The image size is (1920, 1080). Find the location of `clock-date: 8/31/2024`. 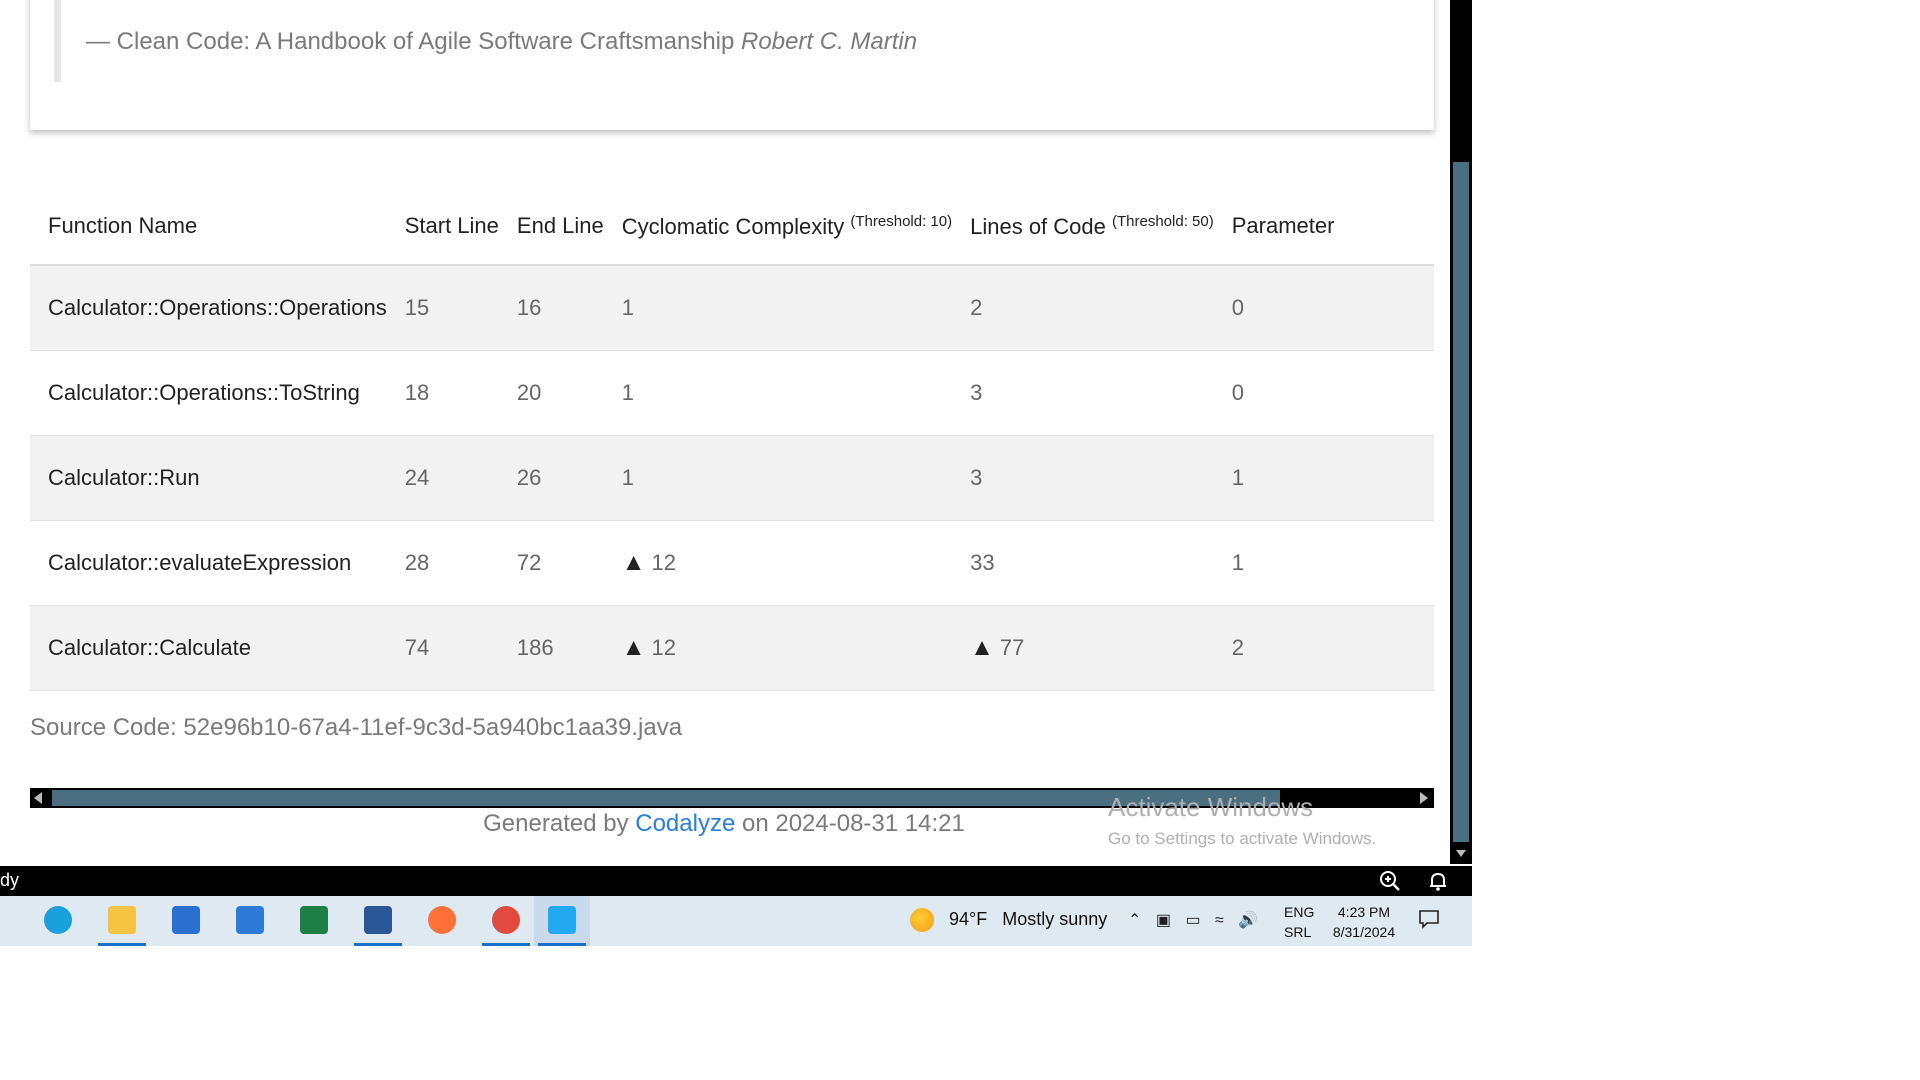

clock-date: 8/31/2024 is located at coordinates (1364, 932).